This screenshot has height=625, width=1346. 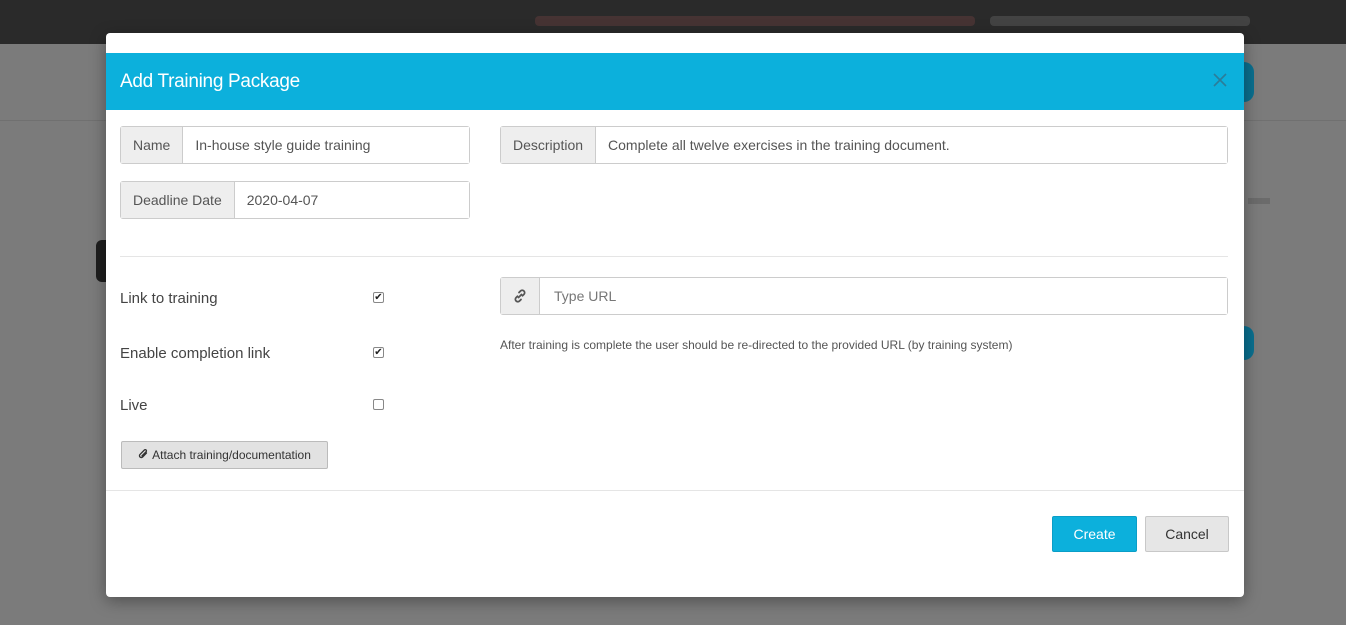 I want to click on description-label: Description, so click(x=549, y=145).